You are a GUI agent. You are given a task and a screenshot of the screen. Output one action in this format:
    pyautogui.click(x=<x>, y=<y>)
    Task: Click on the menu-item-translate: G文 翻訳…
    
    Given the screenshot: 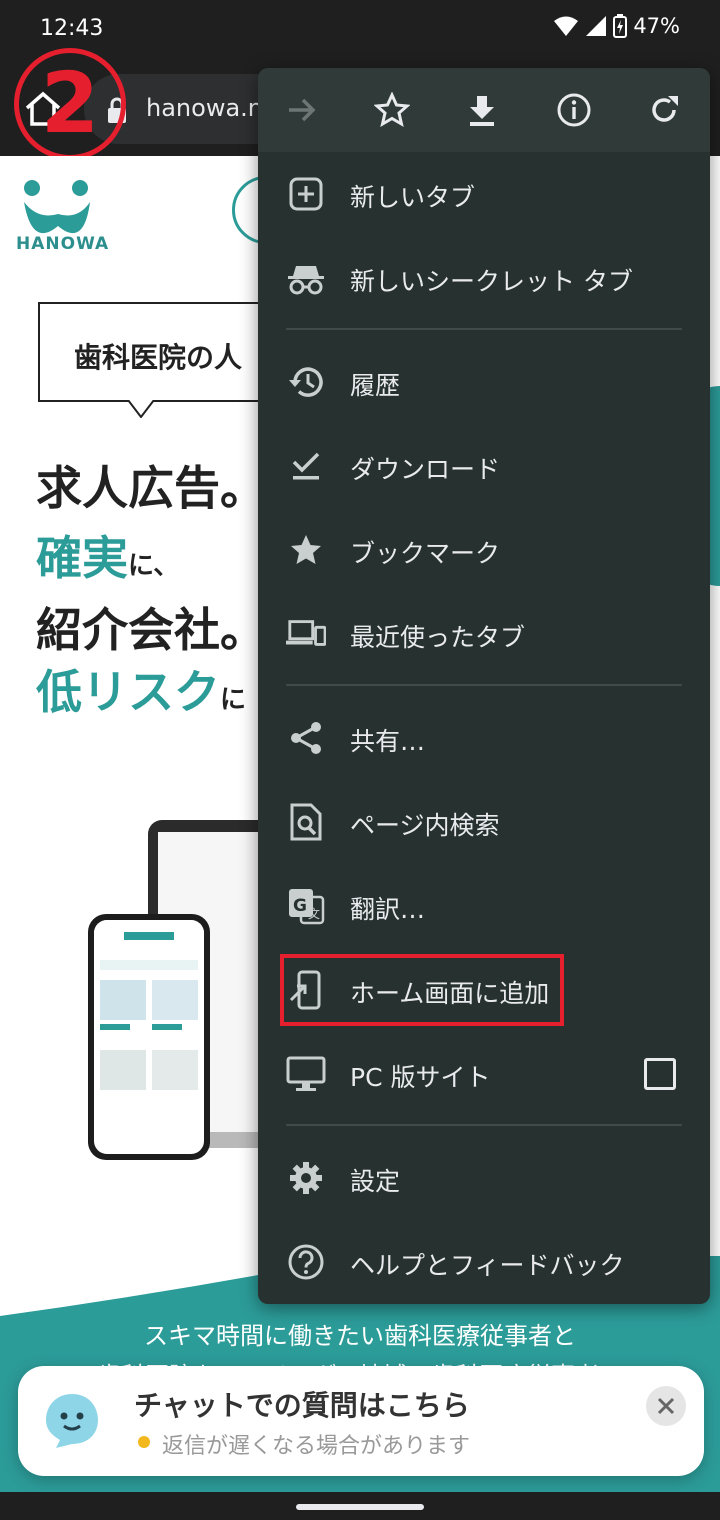 What is the action you would take?
    pyautogui.click(x=484, y=906)
    